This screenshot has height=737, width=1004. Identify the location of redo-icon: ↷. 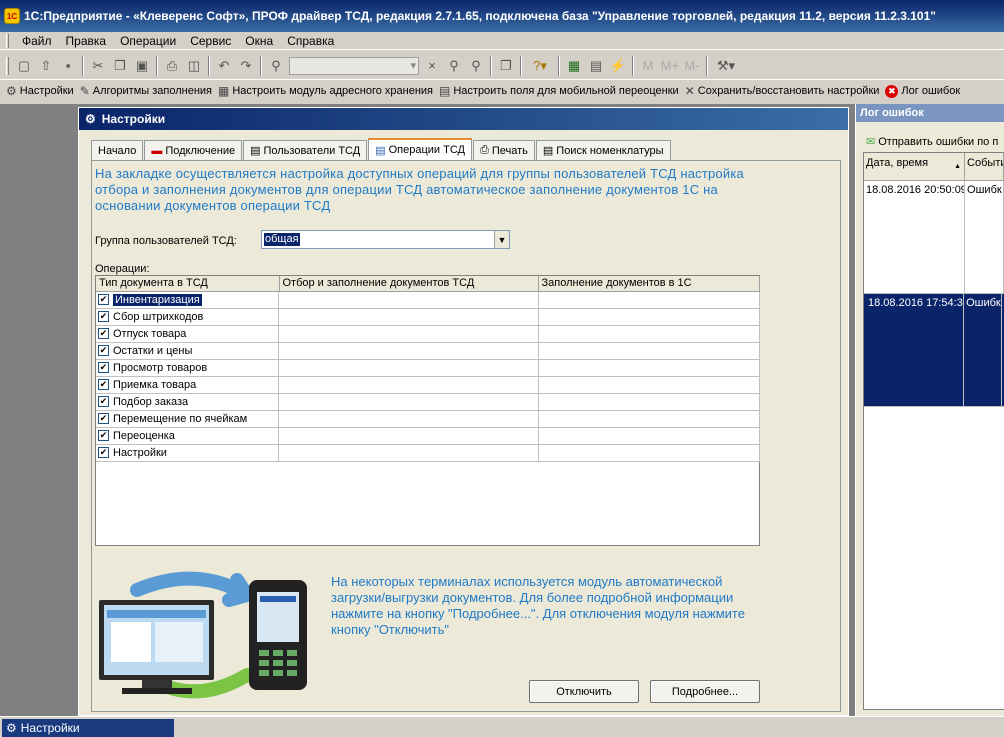
(246, 66).